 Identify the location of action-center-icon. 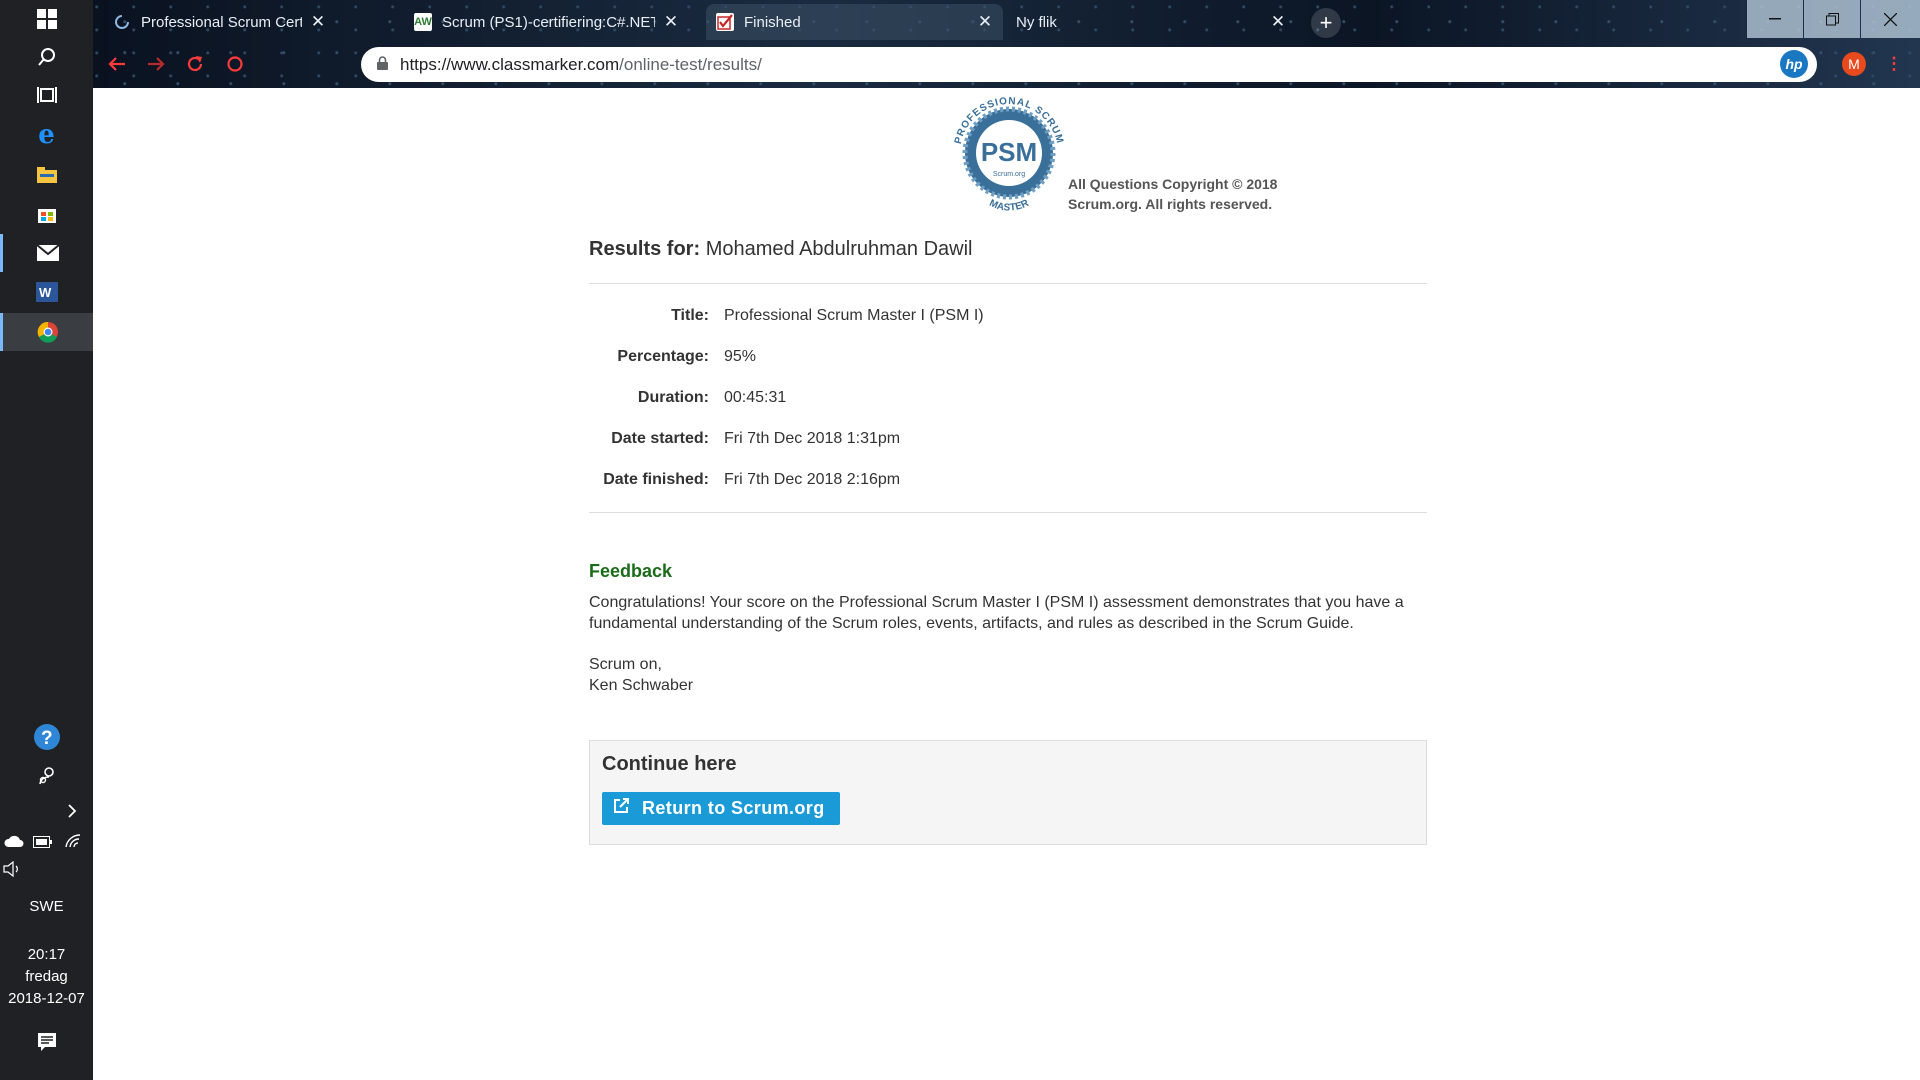
(46, 1042).